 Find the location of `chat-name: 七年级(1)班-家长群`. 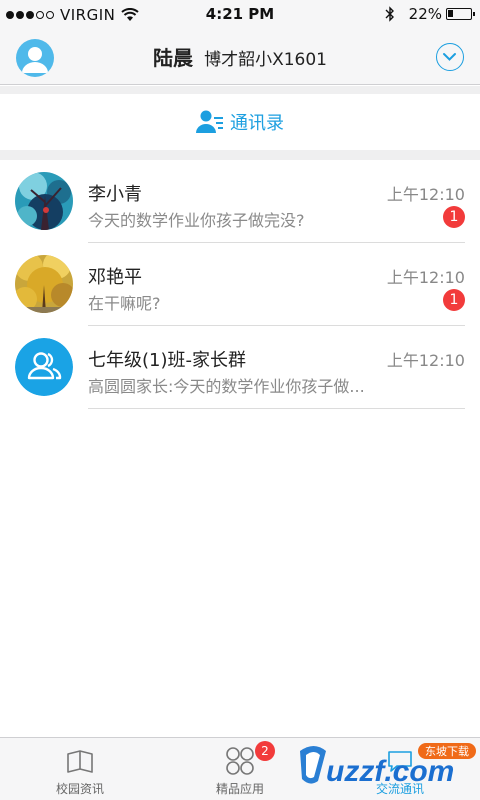

chat-name: 七年级(1)班-家长群 is located at coordinates (167, 360).